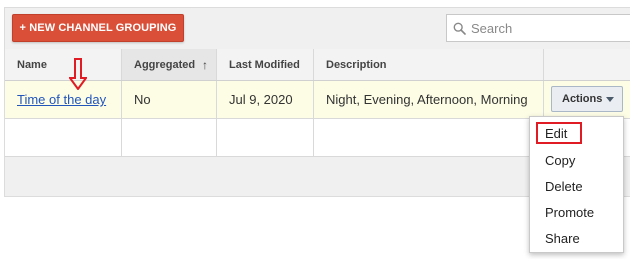 The image size is (630, 259). What do you see at coordinates (205, 64) in the screenshot?
I see `sort-arrow-icon: ↑` at bounding box center [205, 64].